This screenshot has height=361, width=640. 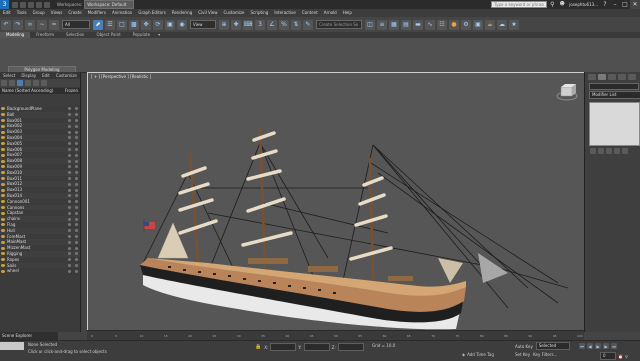 I want to click on column-name-header: Name (Sorted Ascending), so click(x=26, y=91).